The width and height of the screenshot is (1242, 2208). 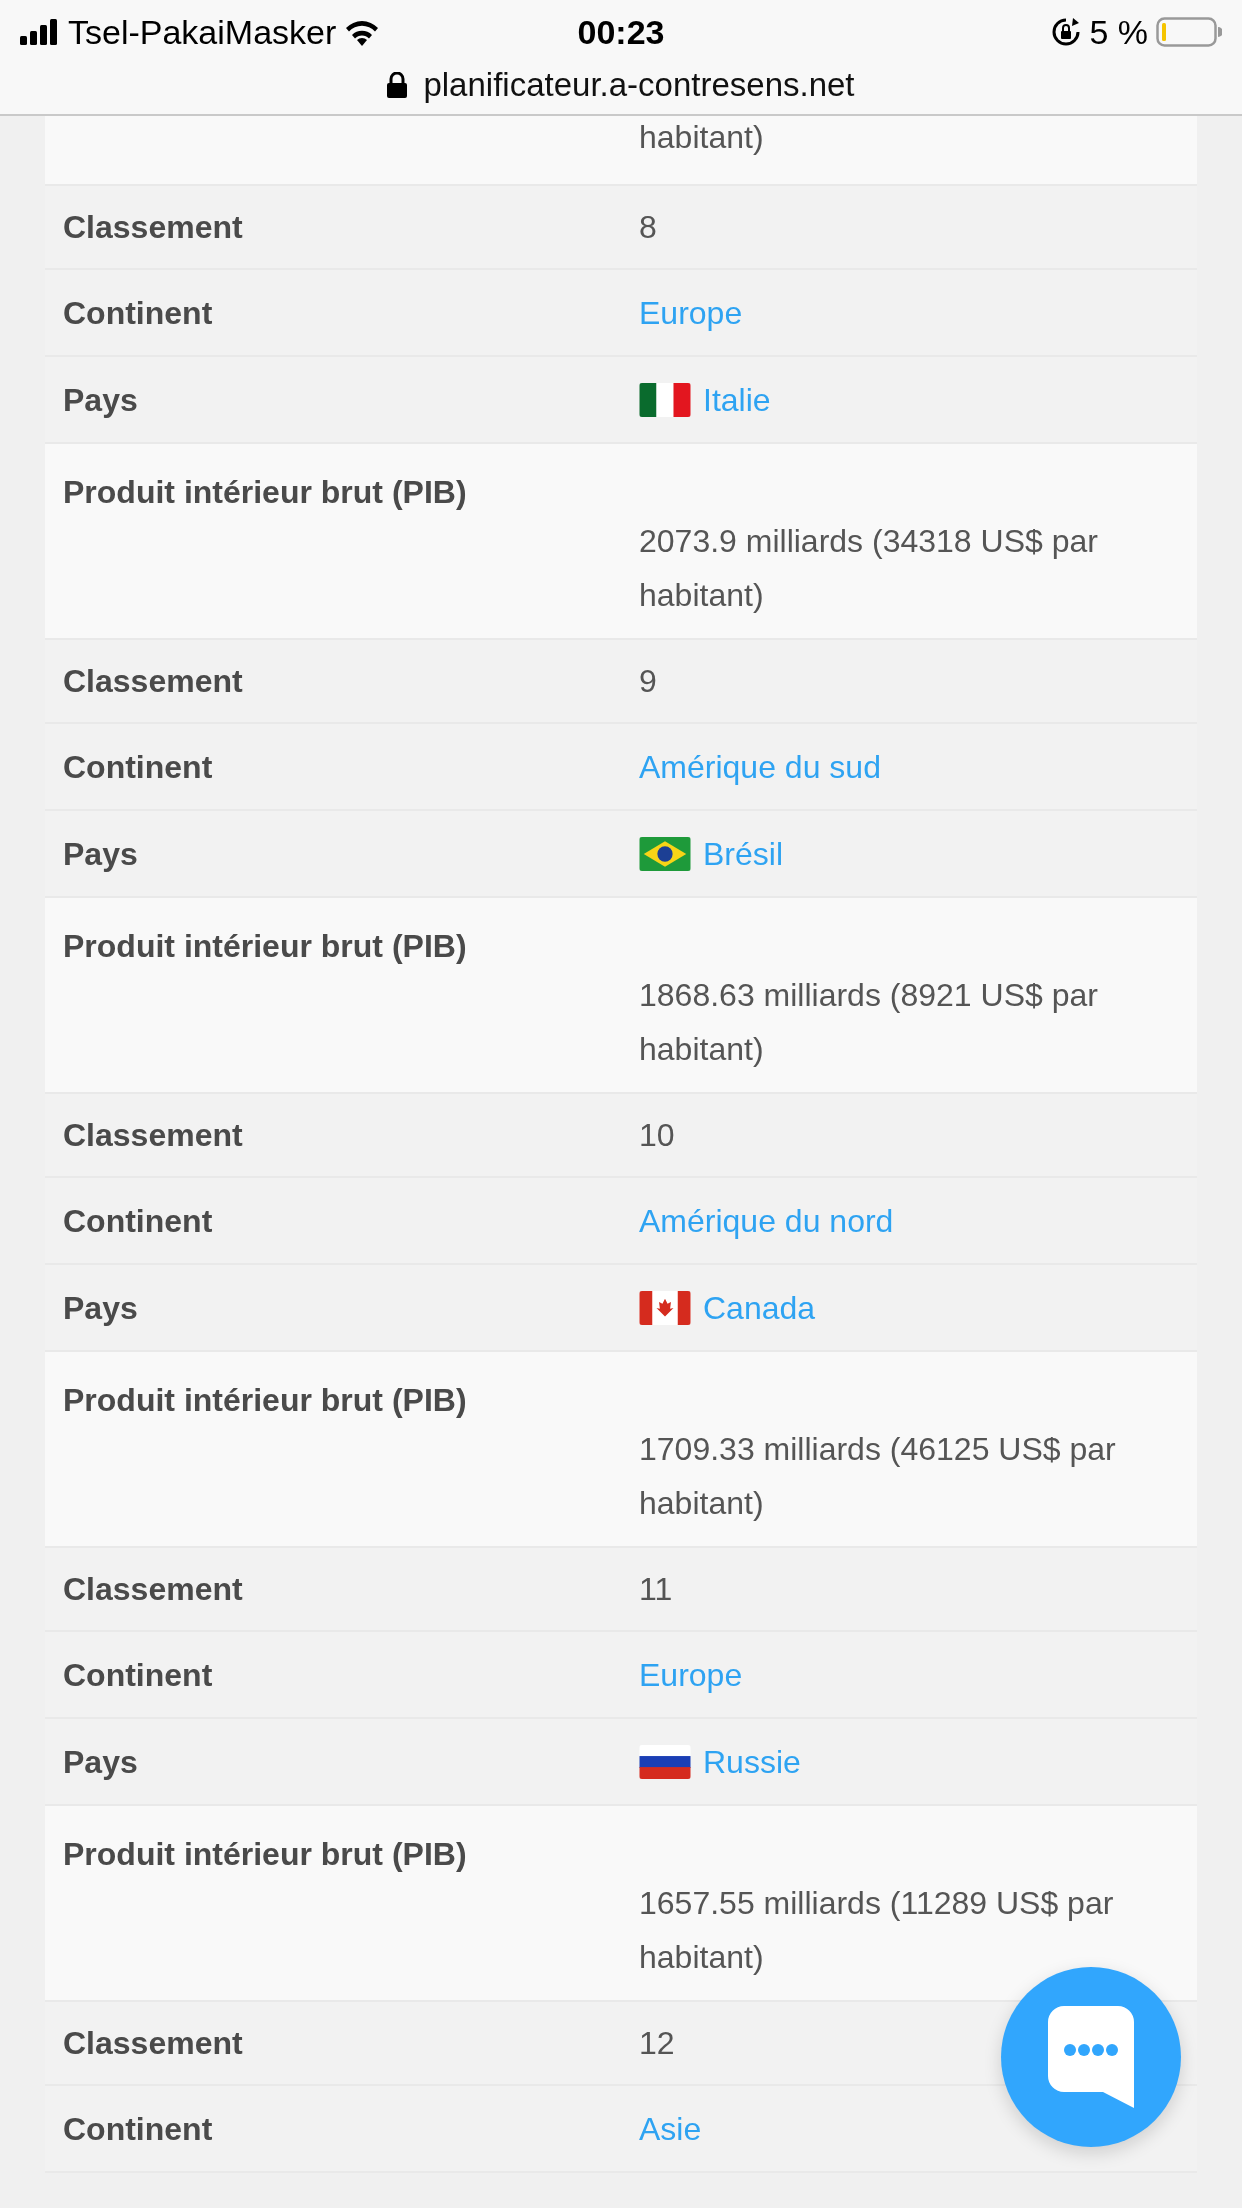 I want to click on lock-icon, so click(x=397, y=84).